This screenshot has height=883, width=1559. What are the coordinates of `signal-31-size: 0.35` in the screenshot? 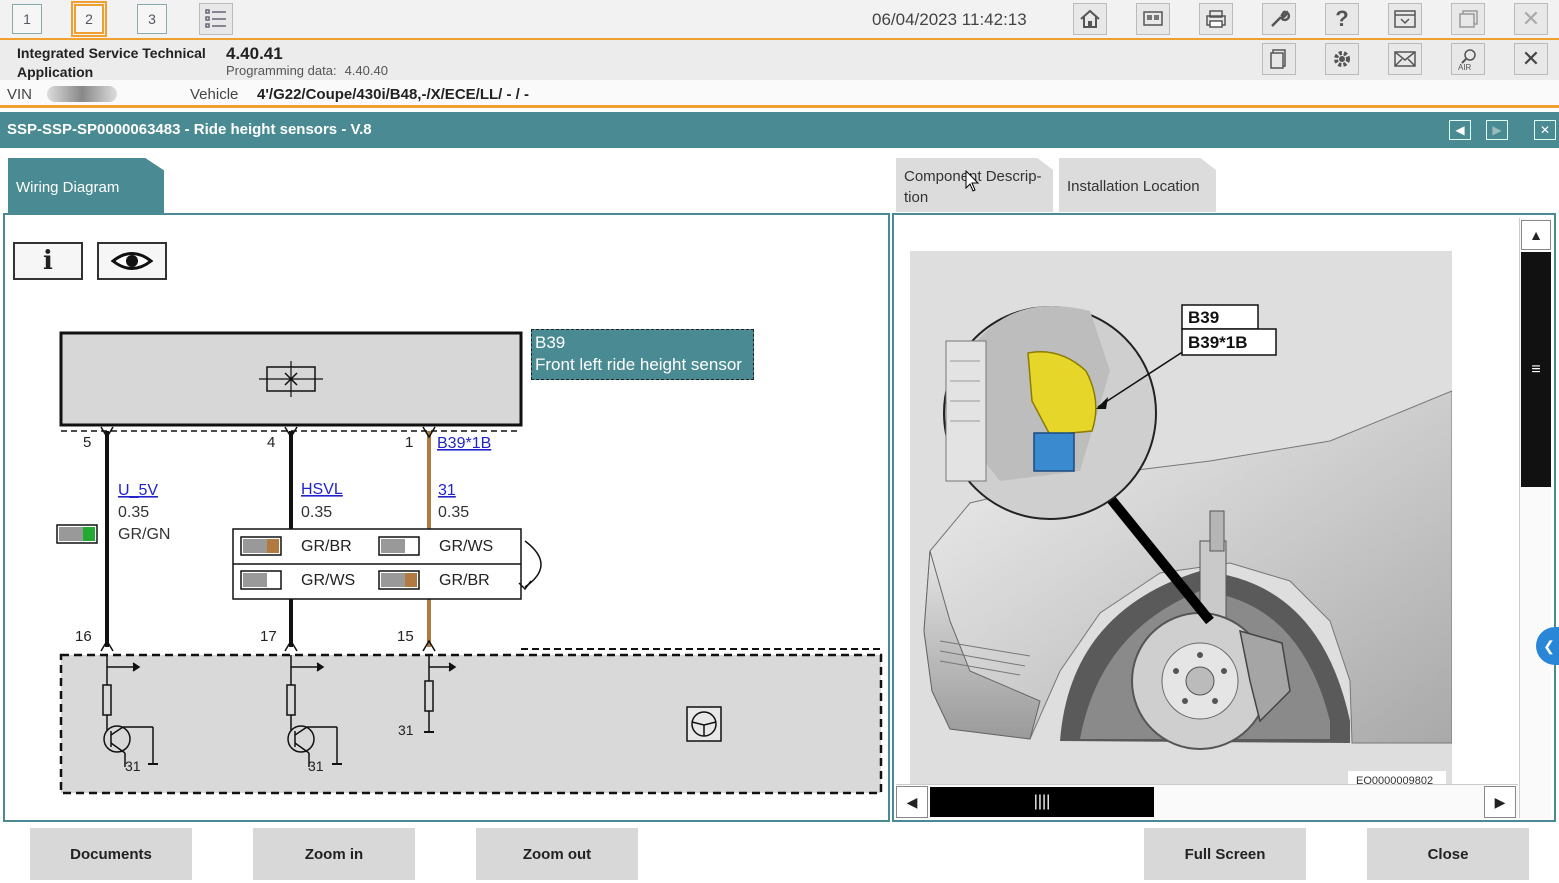 It's located at (453, 512).